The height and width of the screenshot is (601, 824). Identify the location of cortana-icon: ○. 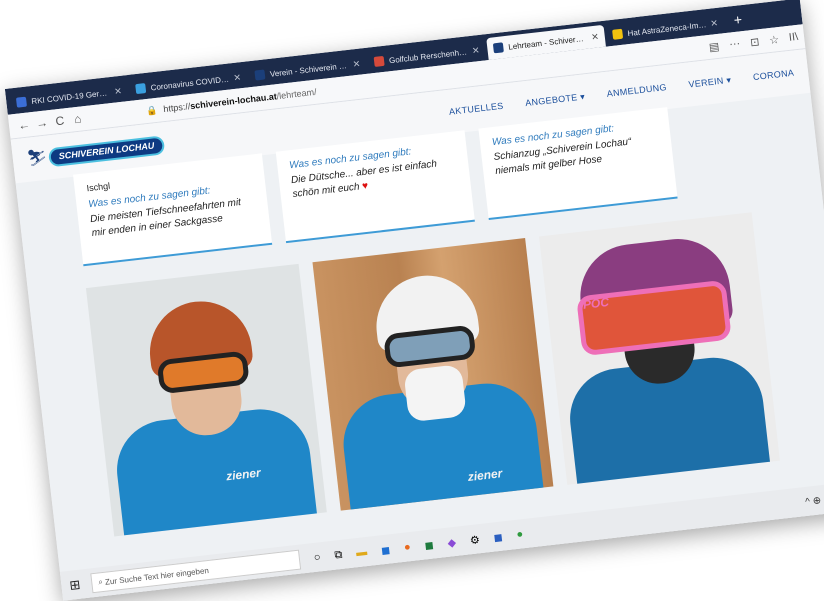
(317, 558).